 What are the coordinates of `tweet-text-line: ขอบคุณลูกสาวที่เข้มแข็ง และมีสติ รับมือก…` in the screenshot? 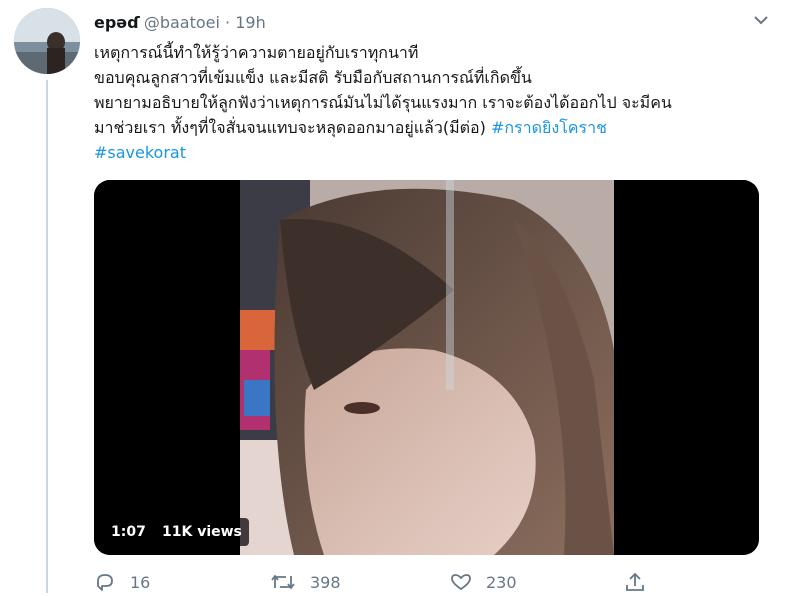 It's located at (313, 77).